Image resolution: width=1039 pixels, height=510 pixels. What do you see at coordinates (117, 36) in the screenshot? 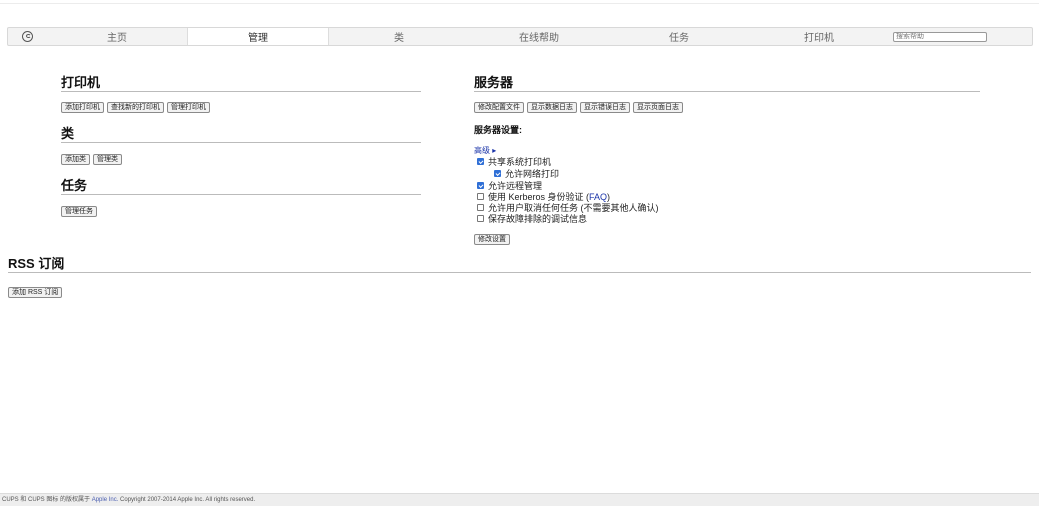
I see `tab-home: 主页` at bounding box center [117, 36].